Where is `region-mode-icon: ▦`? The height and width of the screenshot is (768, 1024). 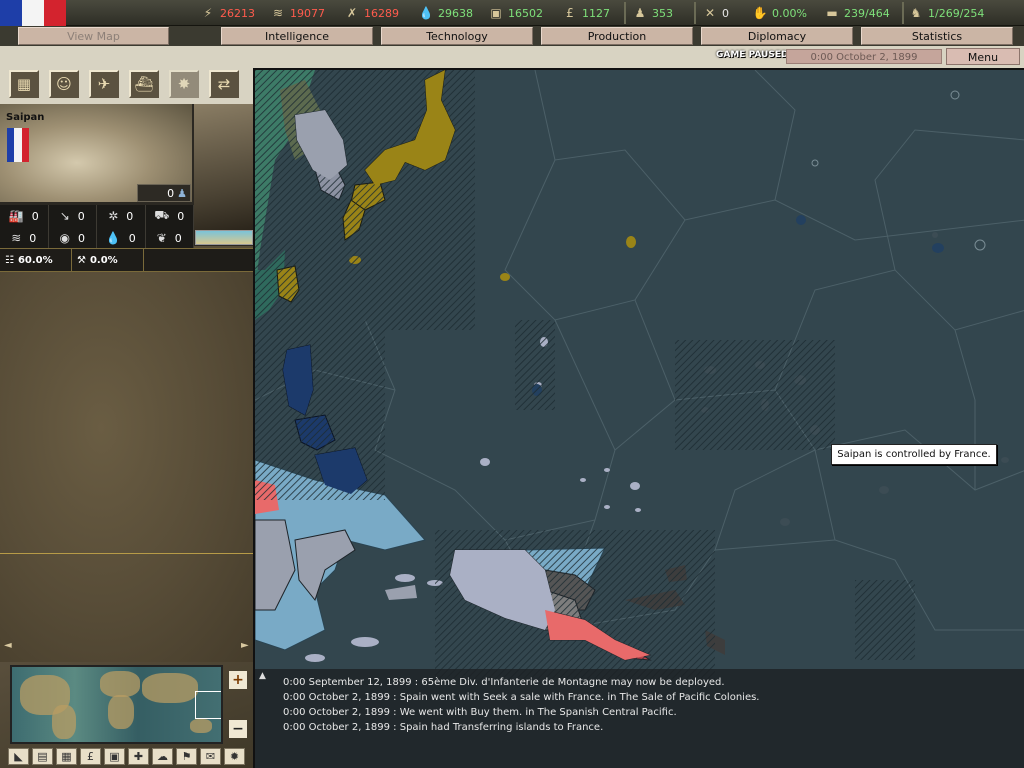
region-mode-icon: ▦ is located at coordinates (66, 756).